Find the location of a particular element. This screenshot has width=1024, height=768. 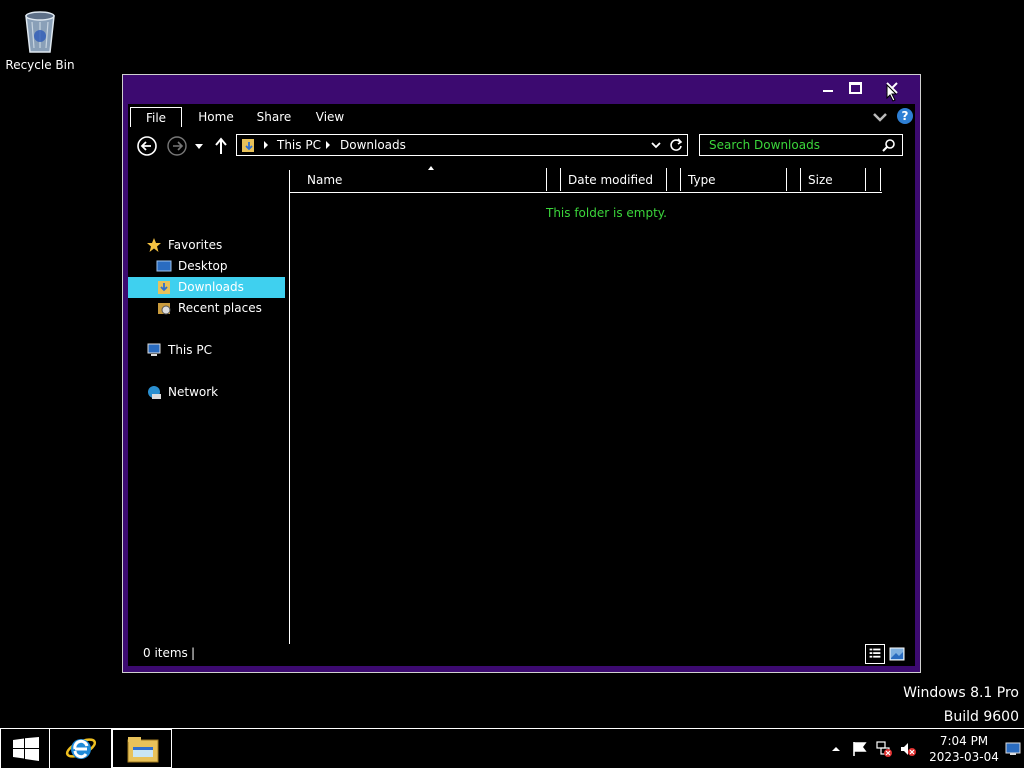

recent-places-icon is located at coordinates (164, 309).